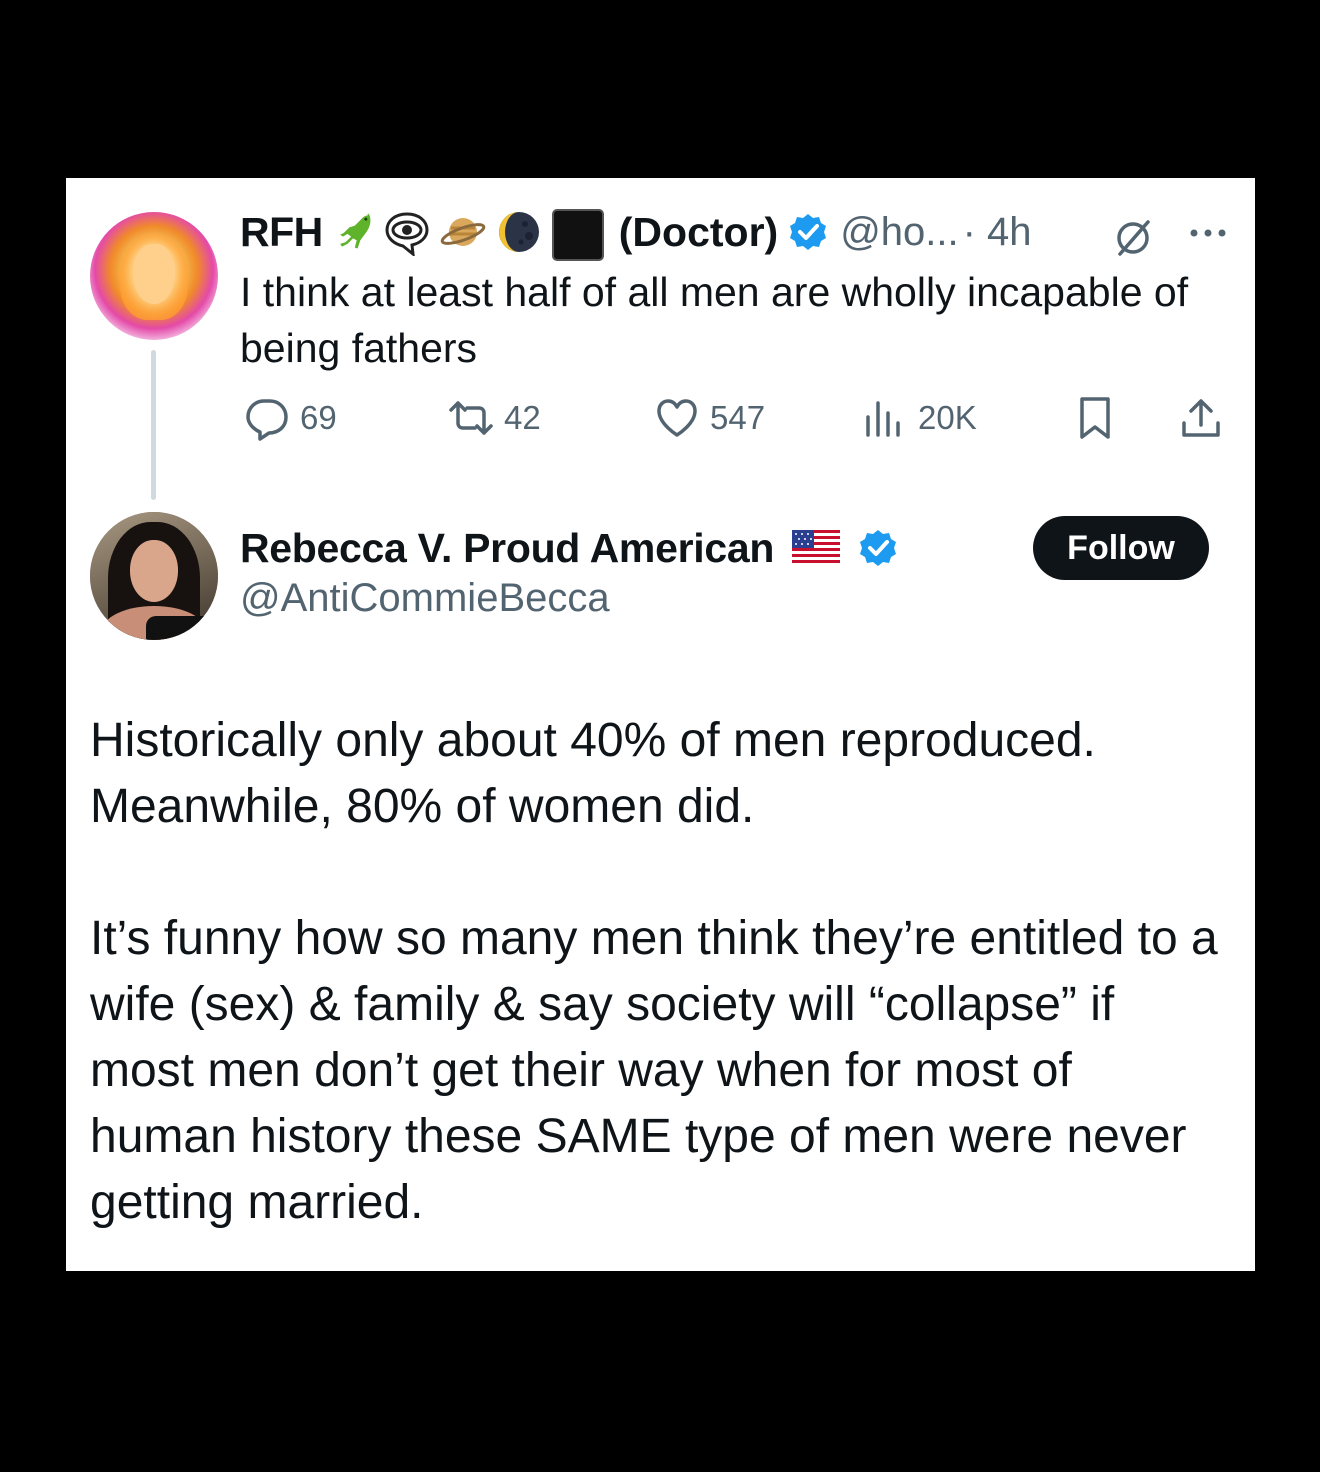 The image size is (1320, 1472). I want to click on saturn-icon, so click(463, 232).